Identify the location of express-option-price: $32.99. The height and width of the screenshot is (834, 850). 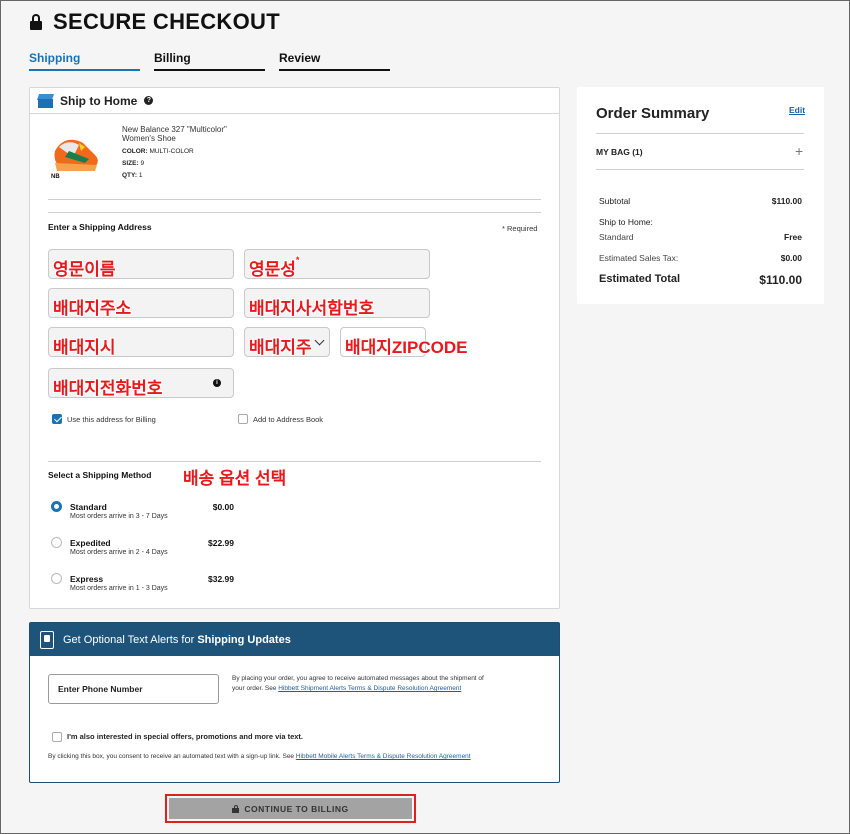
(221, 579).